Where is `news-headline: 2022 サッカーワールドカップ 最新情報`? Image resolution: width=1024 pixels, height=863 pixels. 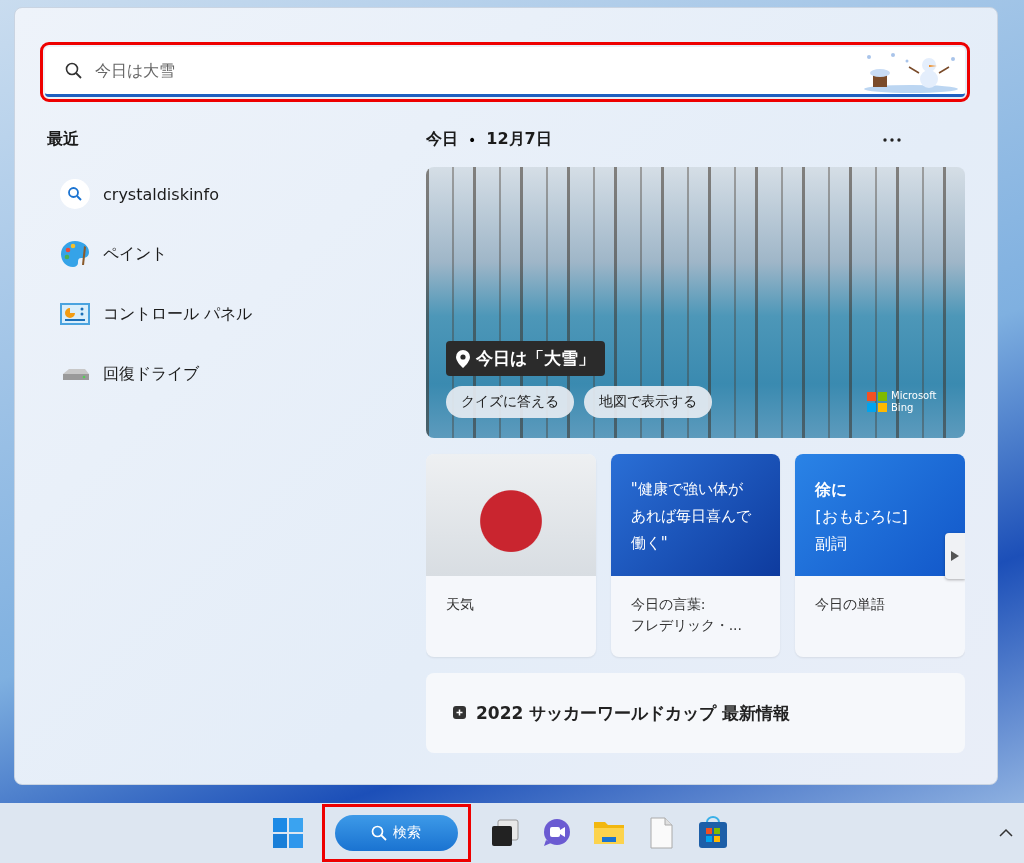
news-headline: 2022 サッカーワールドカップ 最新情報 is located at coordinates (633, 713).